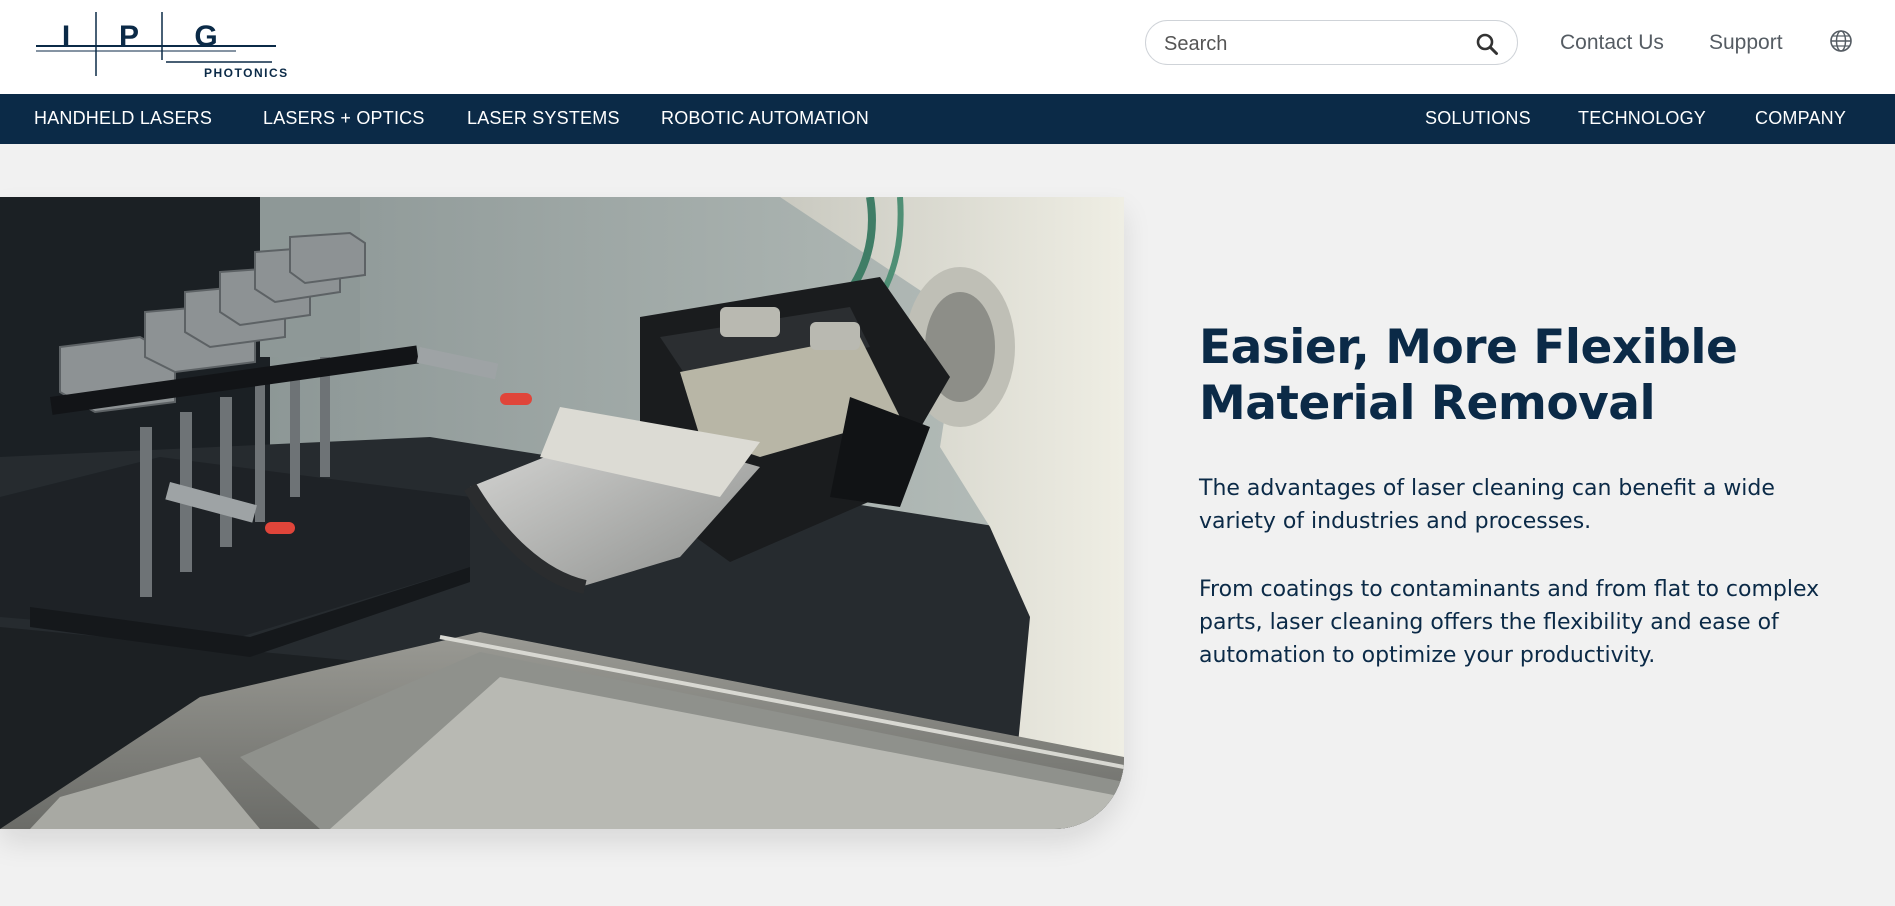  What do you see at coordinates (947, 47) in the screenshot?
I see `site-header: I P G PHOTONICS Contact Us Support` at bounding box center [947, 47].